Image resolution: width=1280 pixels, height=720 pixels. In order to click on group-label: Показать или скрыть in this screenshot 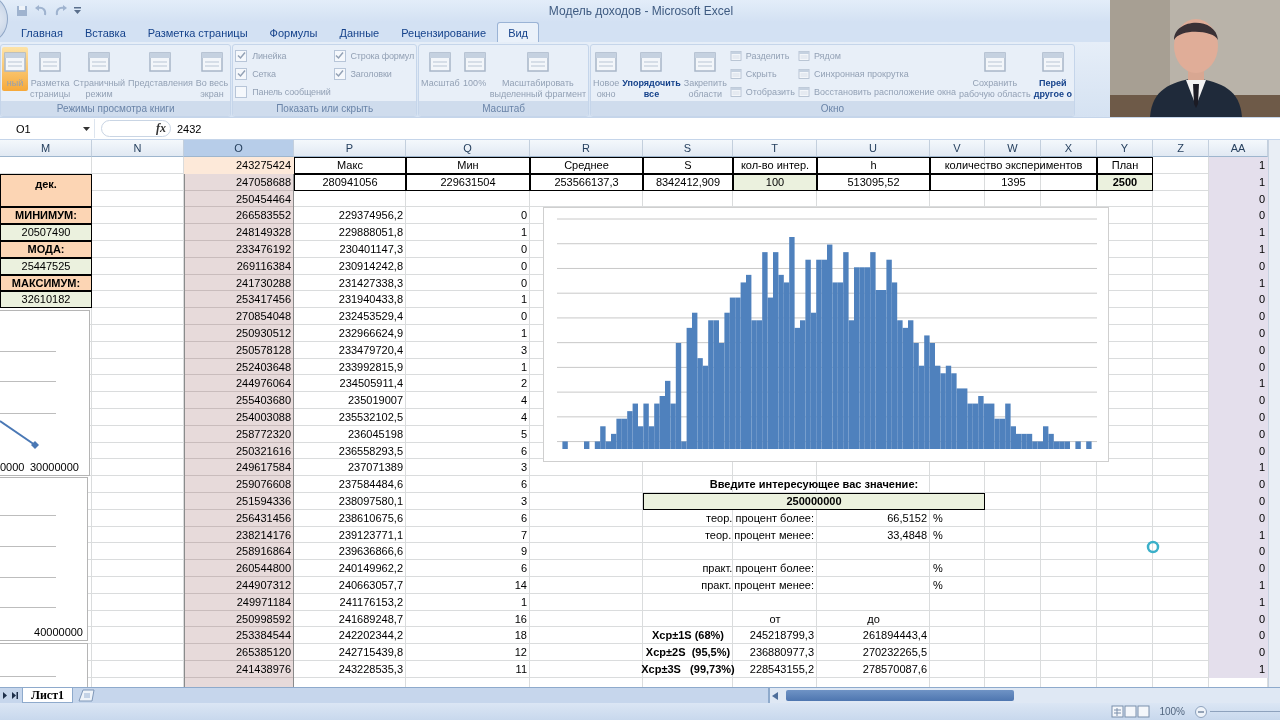, I will do `click(325, 108)`.